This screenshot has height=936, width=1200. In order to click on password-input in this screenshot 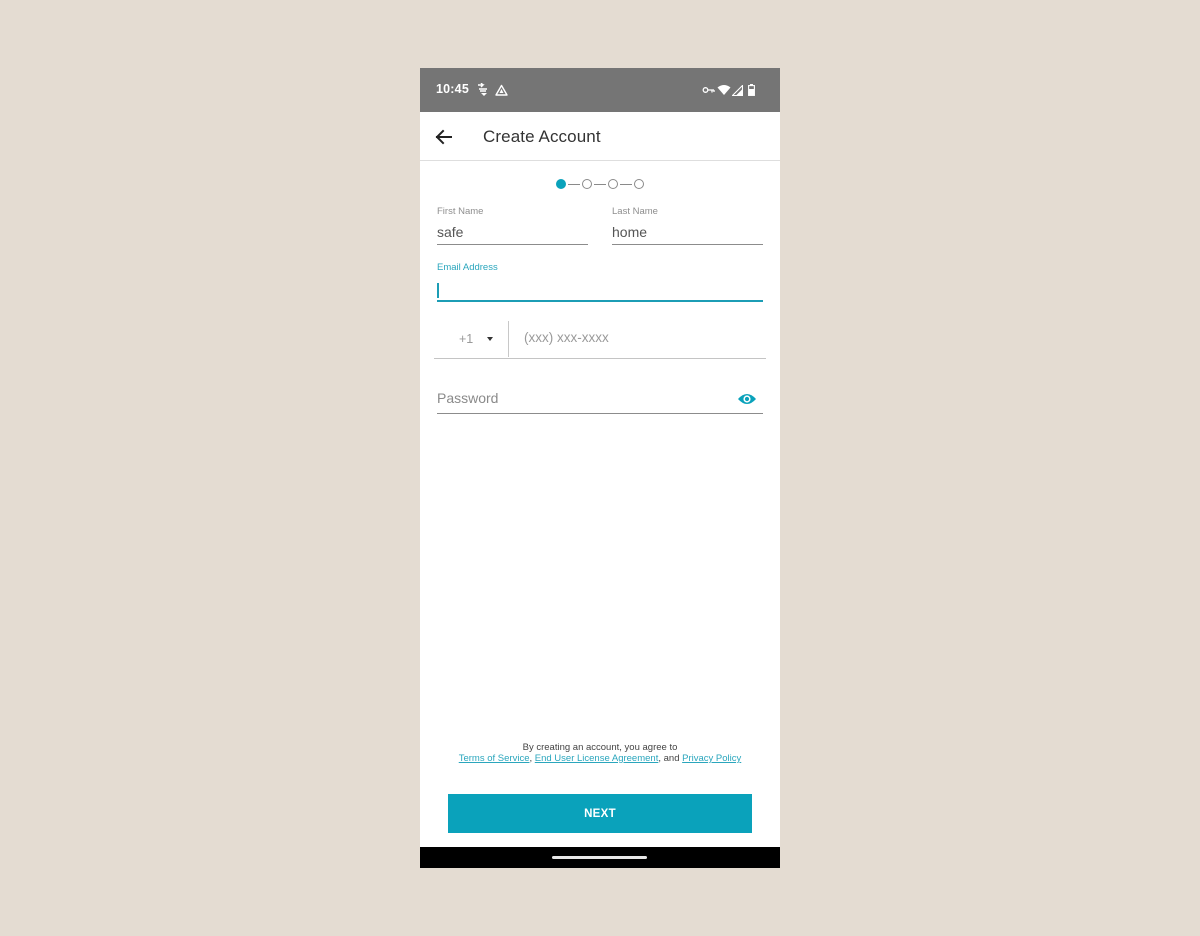, I will do `click(582, 398)`.